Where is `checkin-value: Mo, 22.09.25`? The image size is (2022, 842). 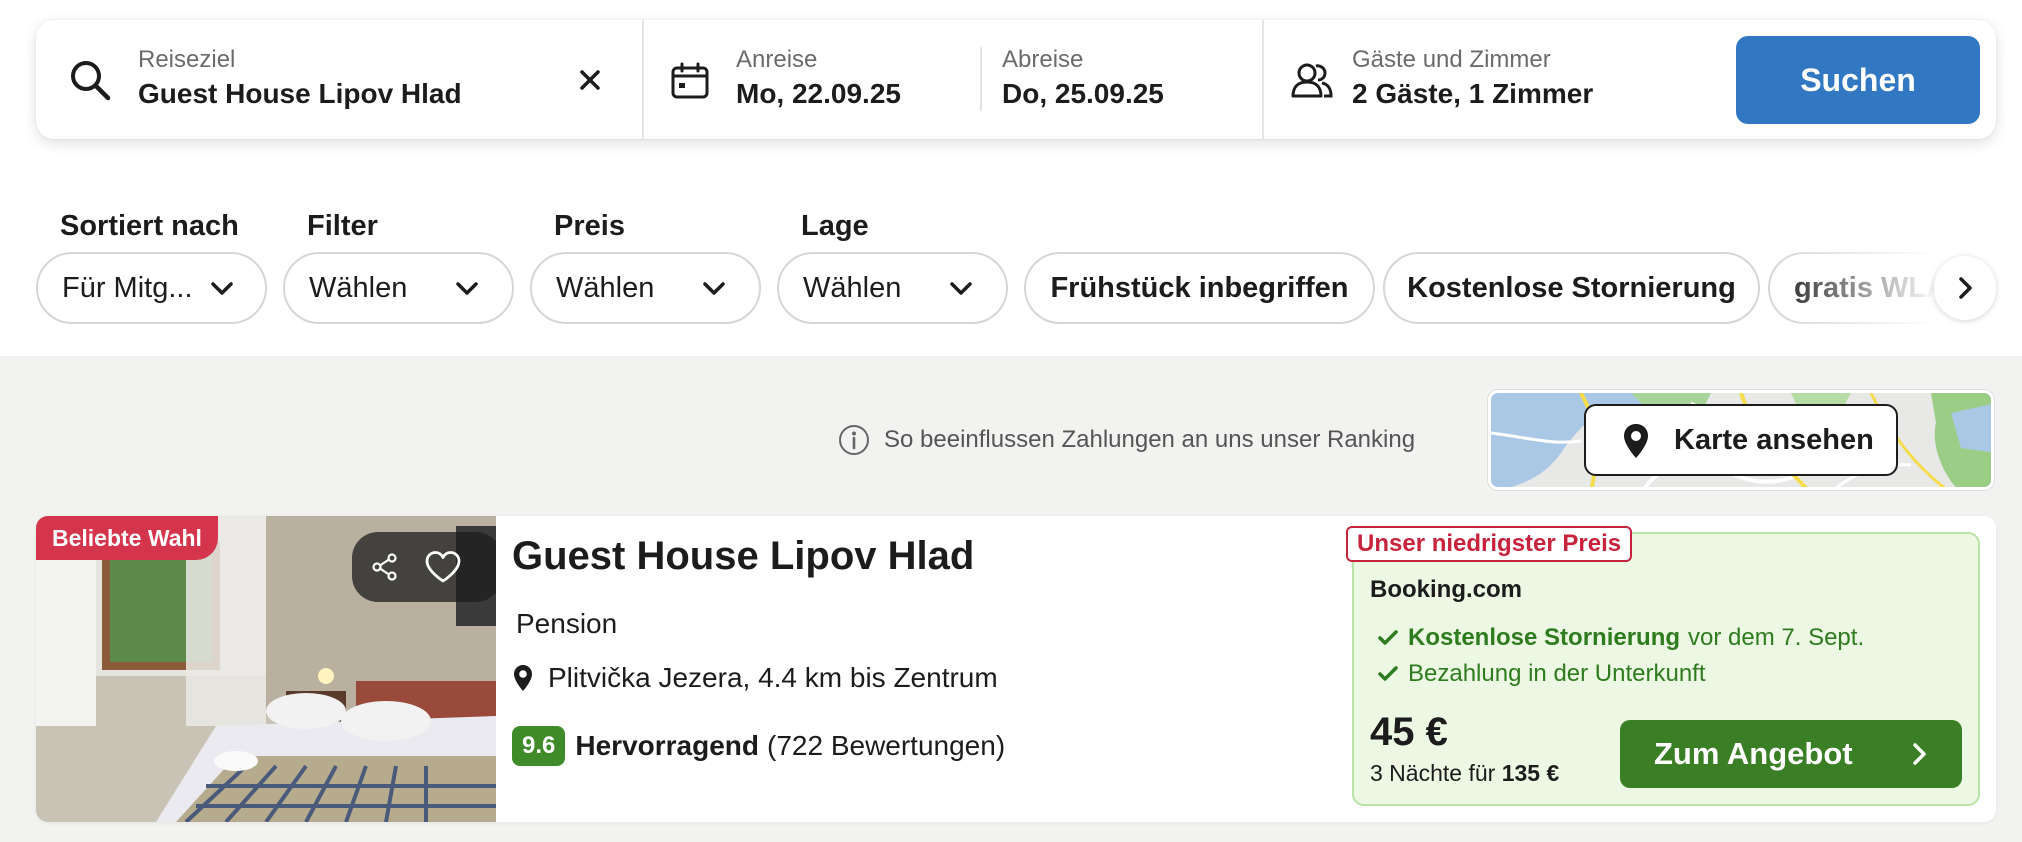 checkin-value: Mo, 22.09.25 is located at coordinates (818, 94).